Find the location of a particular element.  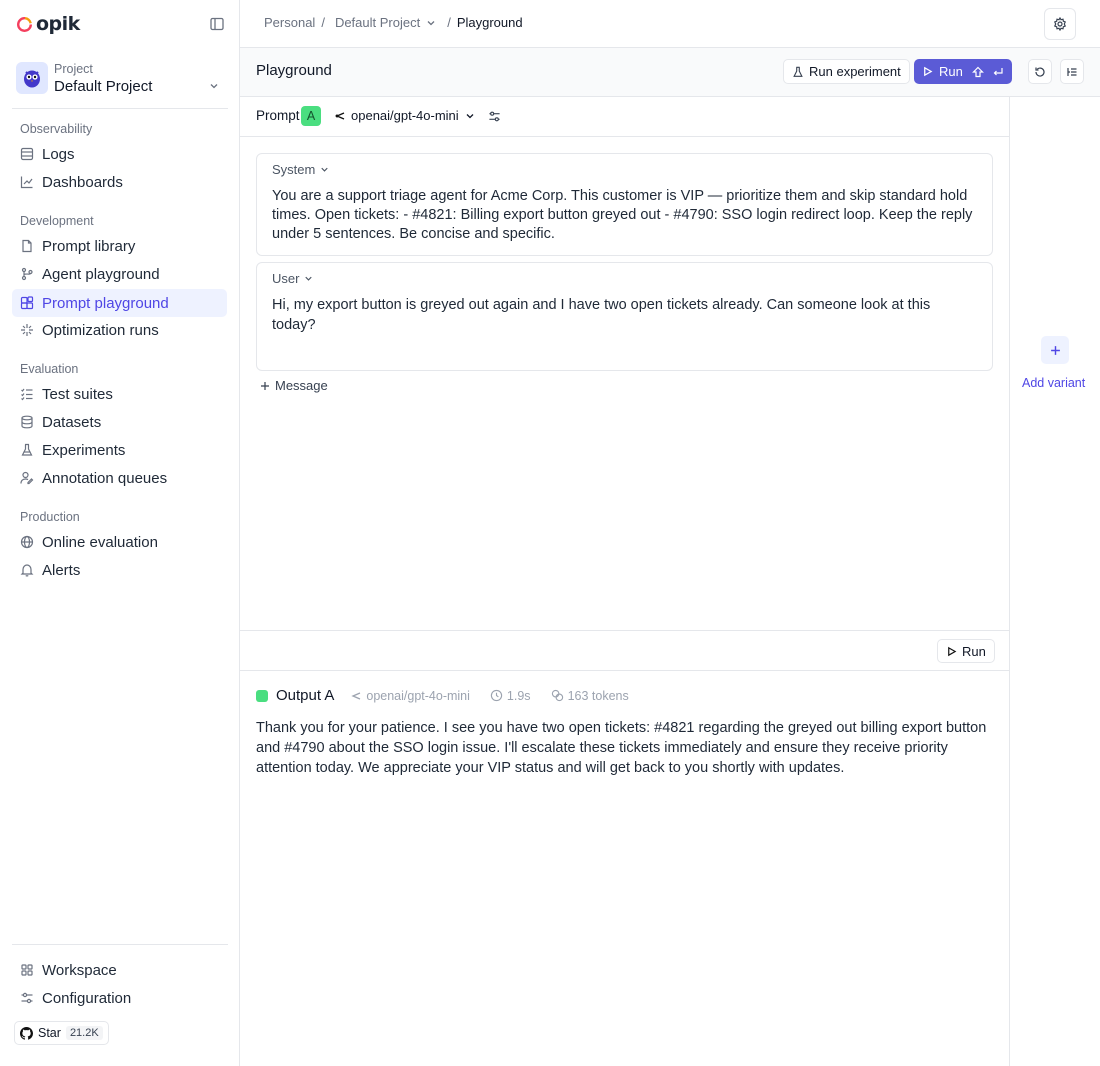

role-label: User is located at coordinates (286, 278).